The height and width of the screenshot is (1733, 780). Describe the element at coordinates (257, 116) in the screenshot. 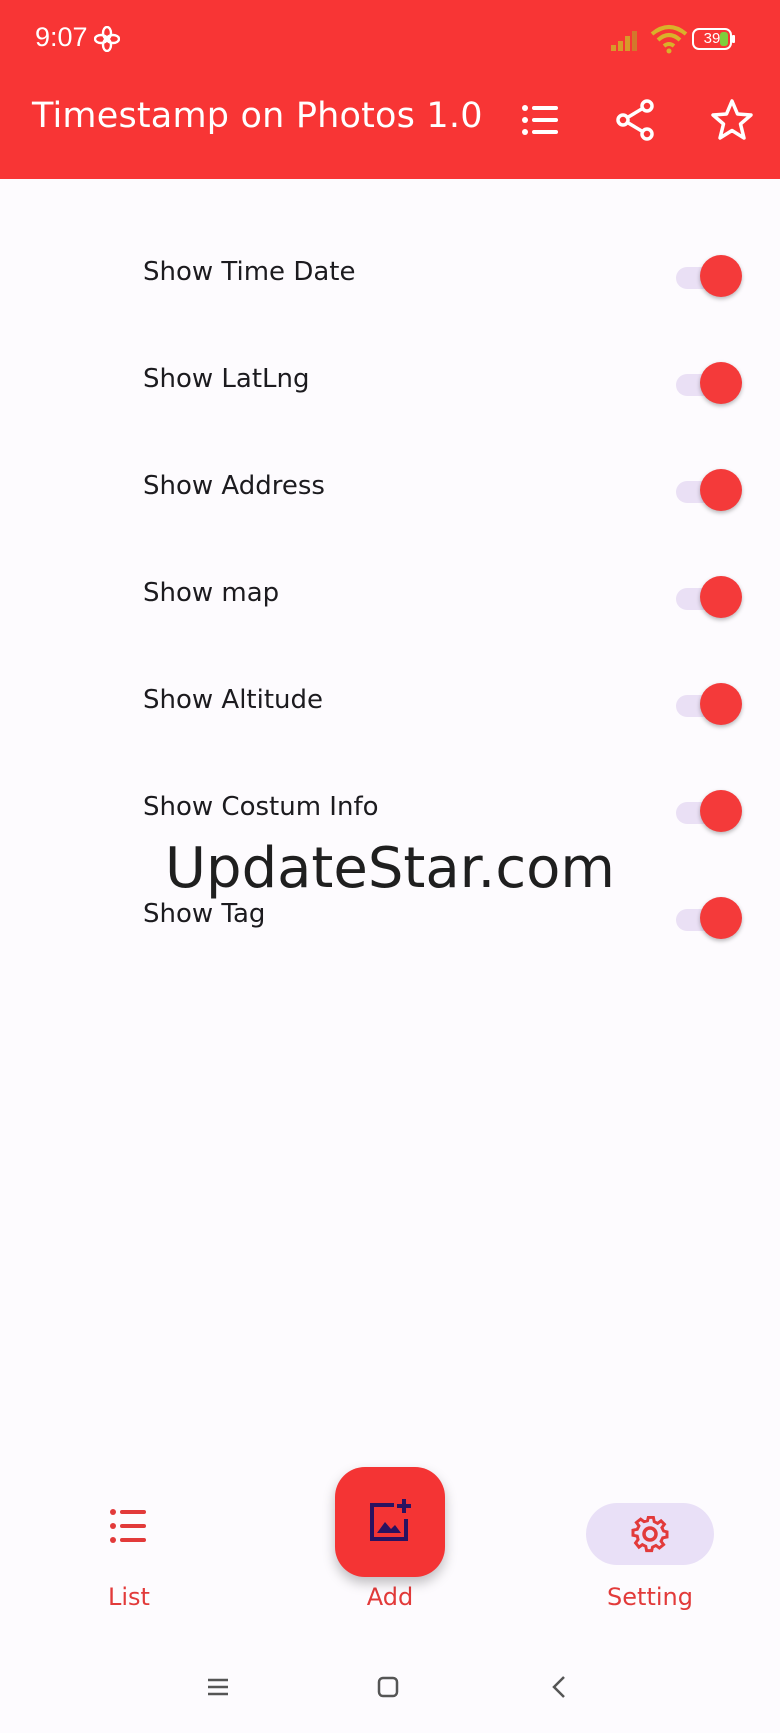

I see `page-title: Timestamp on Photos 1.0` at that location.